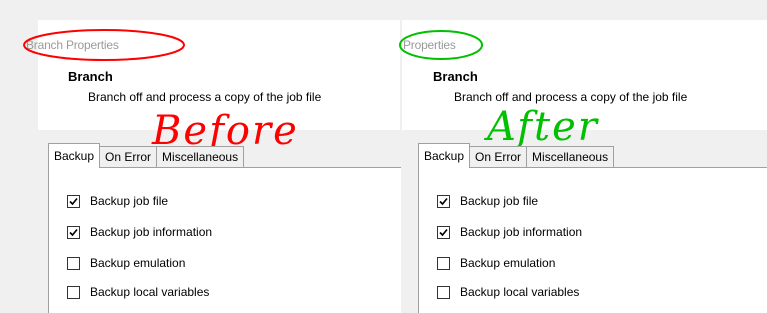 The height and width of the screenshot is (313, 767). What do you see at coordinates (72, 45) in the screenshot?
I see `group-title: Branch Properties` at bounding box center [72, 45].